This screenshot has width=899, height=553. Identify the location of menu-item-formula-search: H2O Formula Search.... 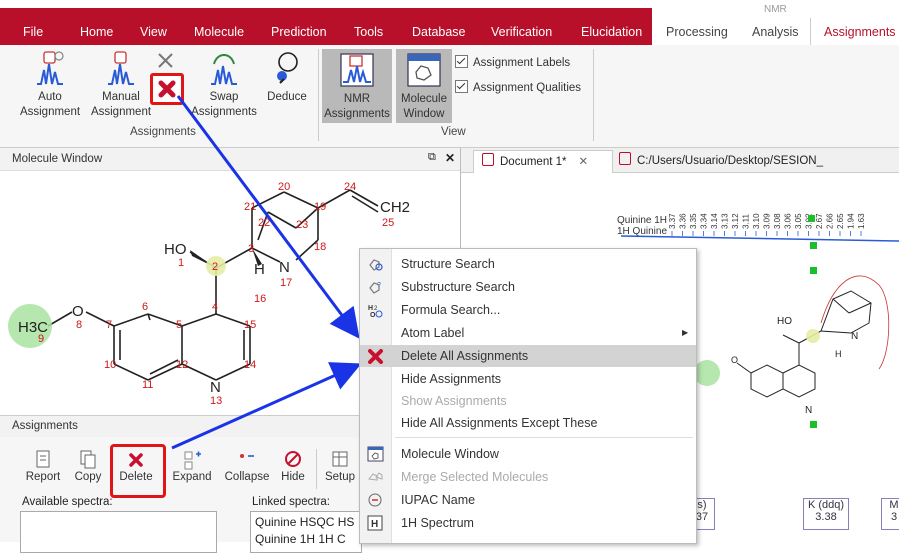
(528, 310).